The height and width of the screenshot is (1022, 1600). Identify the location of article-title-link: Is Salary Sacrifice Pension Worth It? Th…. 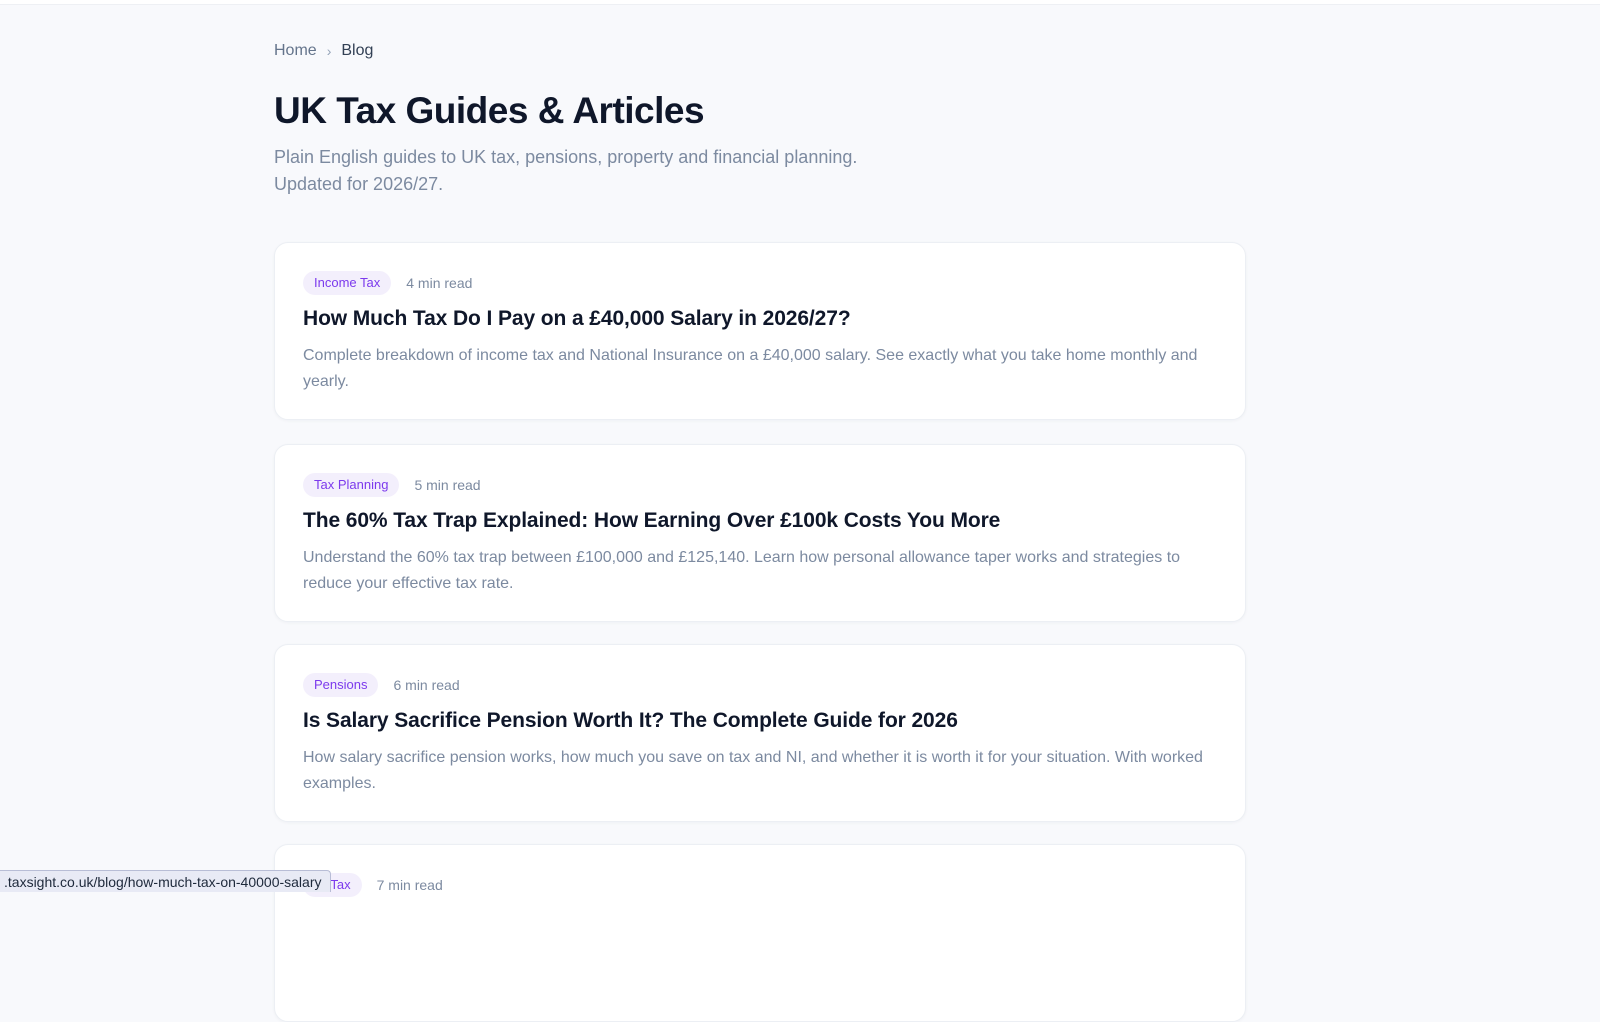
(630, 721).